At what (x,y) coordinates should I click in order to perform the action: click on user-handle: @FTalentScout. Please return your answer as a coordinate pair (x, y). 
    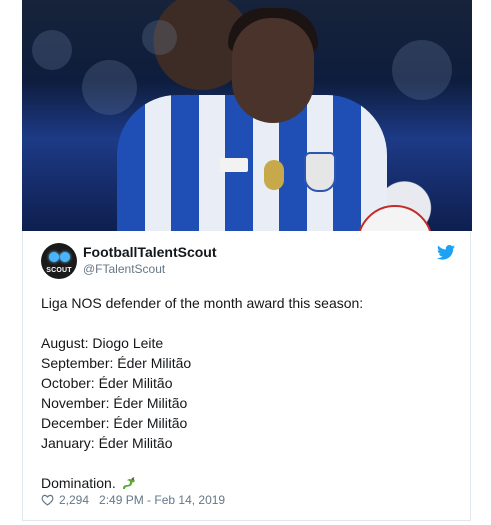
    Looking at the image, I should click on (124, 269).